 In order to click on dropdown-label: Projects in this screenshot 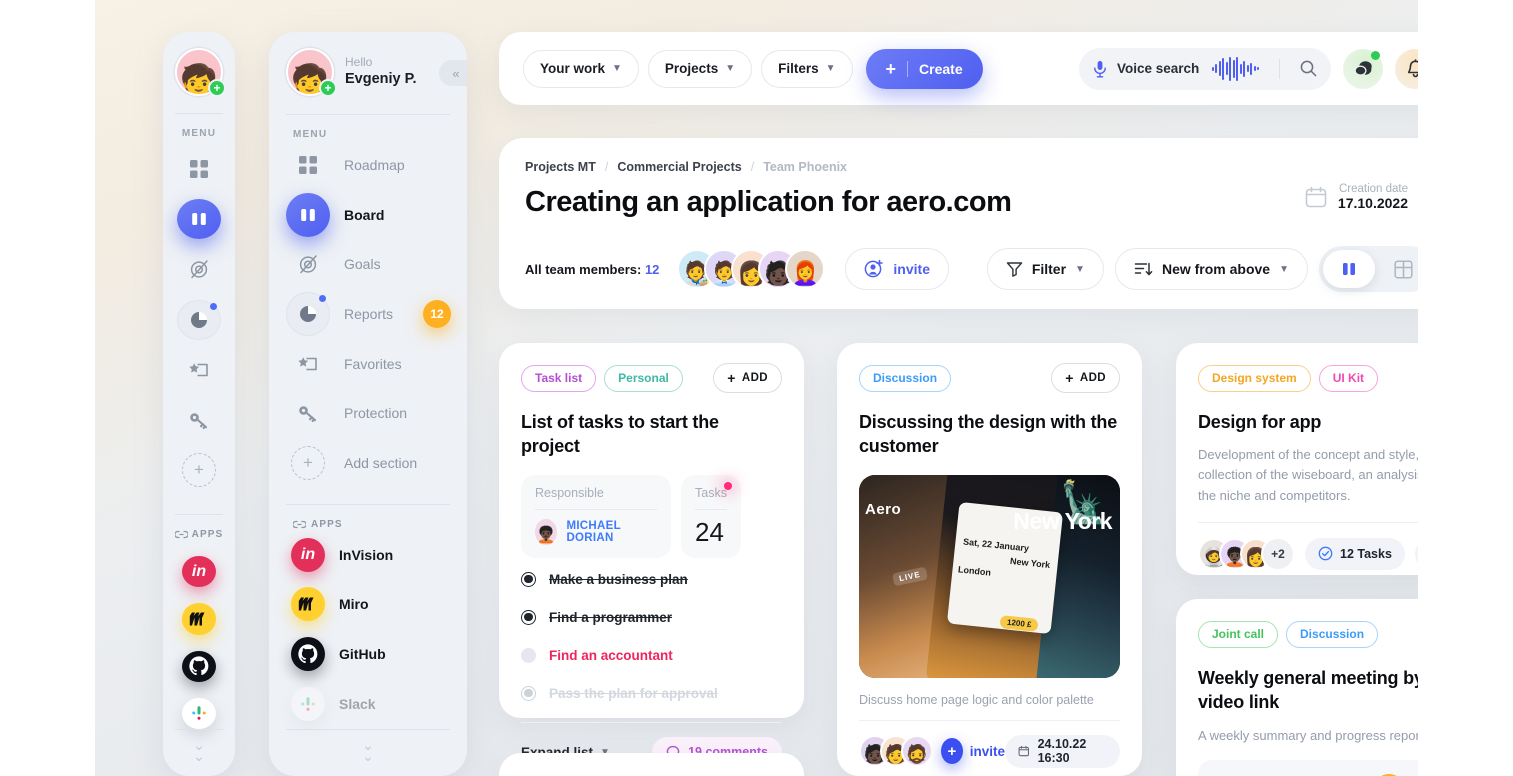, I will do `click(691, 68)`.